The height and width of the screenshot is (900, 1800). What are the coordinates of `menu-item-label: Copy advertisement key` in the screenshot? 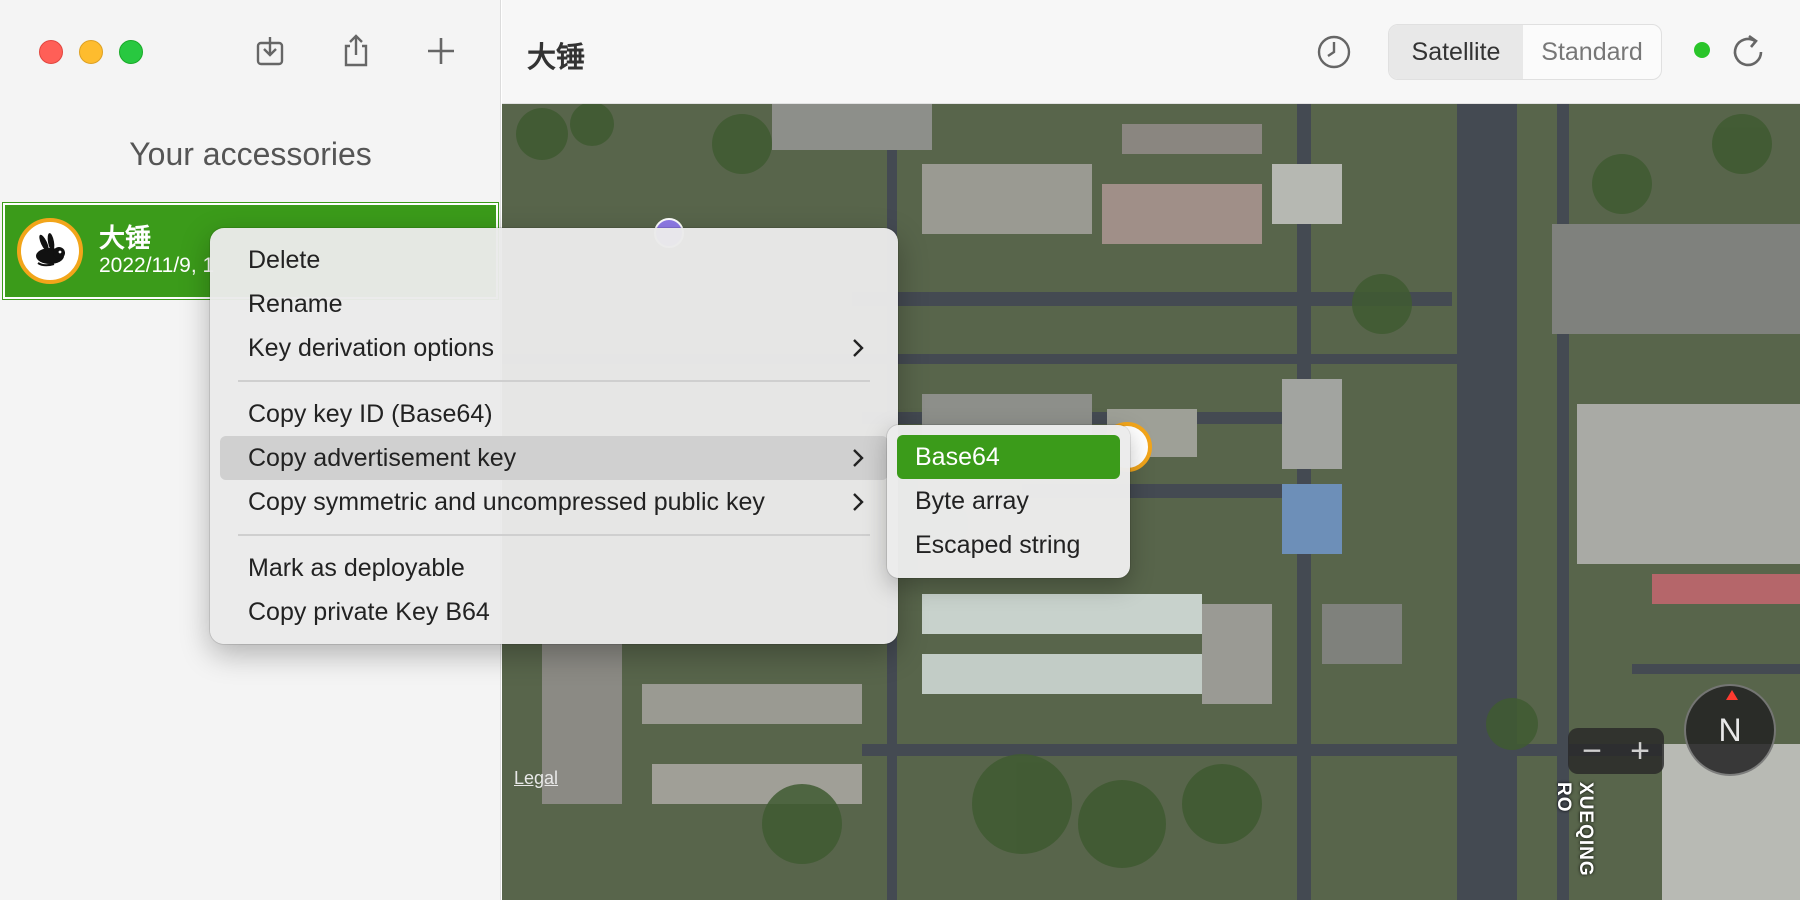 It's located at (382, 457).